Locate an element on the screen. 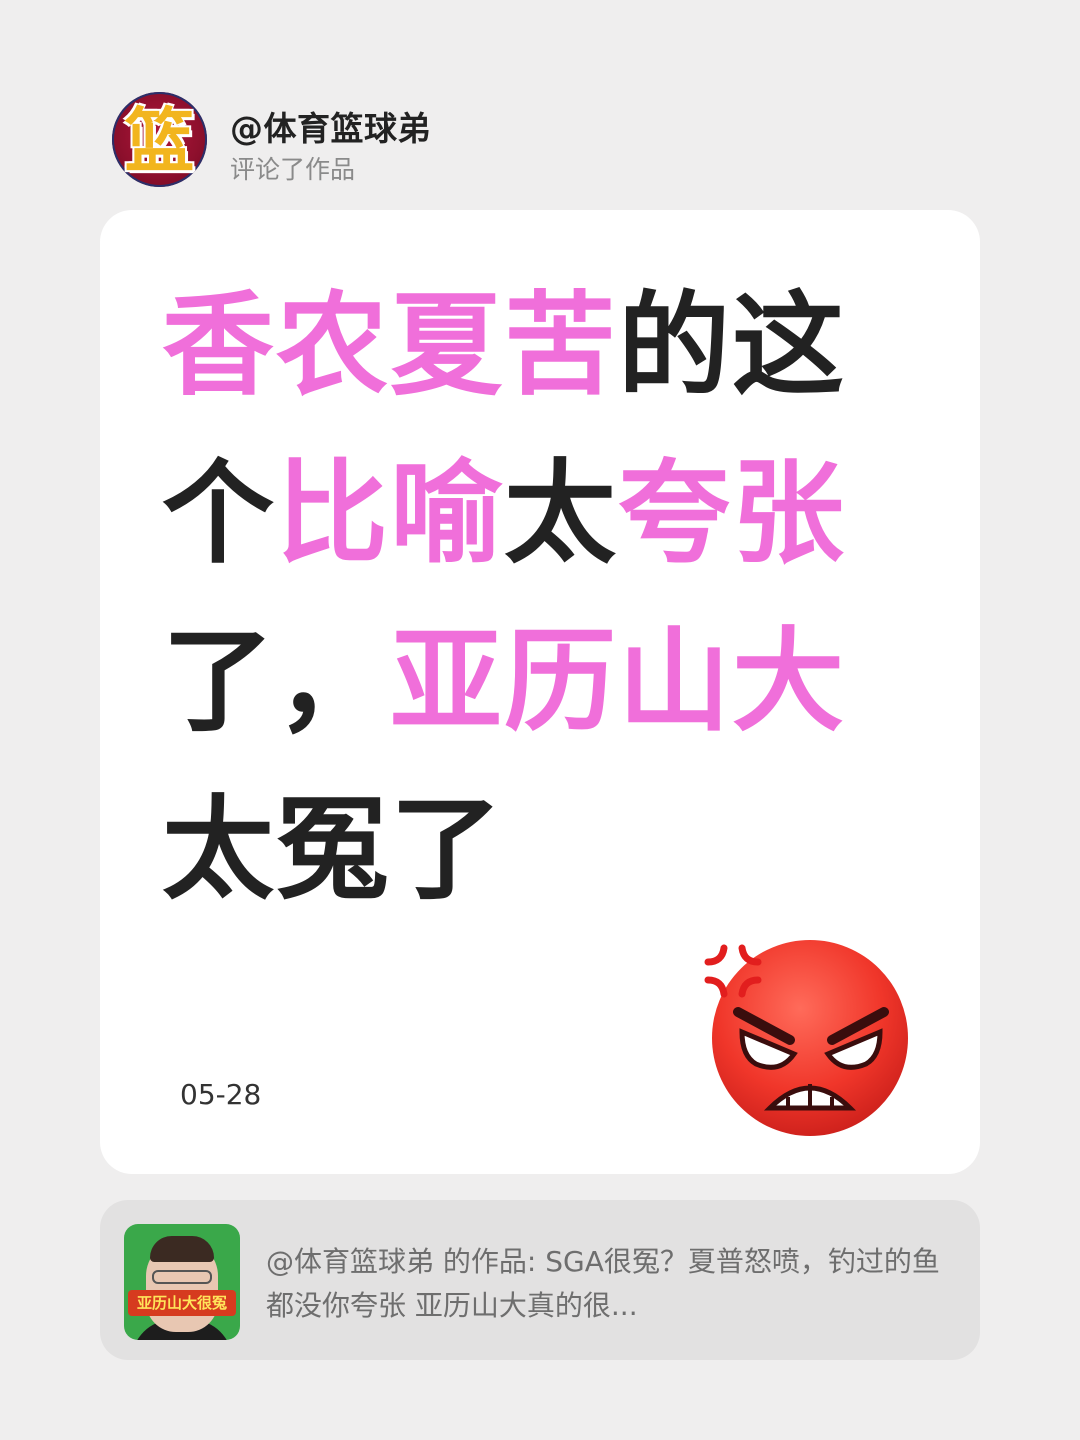 The height and width of the screenshot is (1440, 1080). comment-segment: 夸张 is located at coordinates (732, 514).